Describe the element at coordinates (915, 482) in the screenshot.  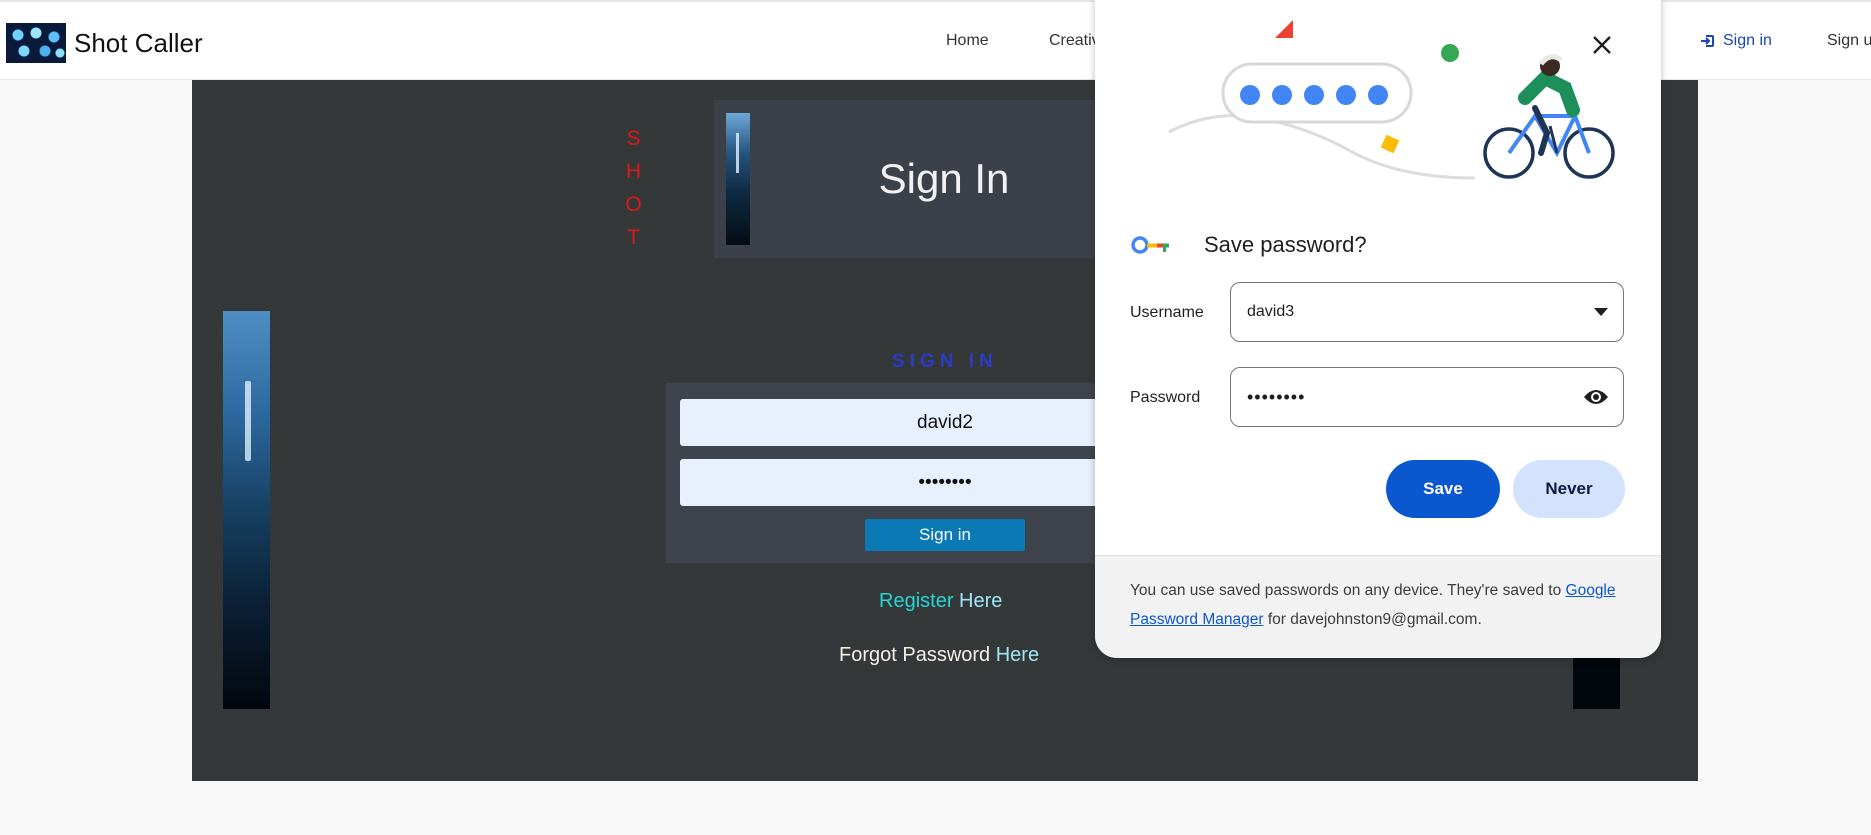
I see `password-input: ••••••••` at that location.